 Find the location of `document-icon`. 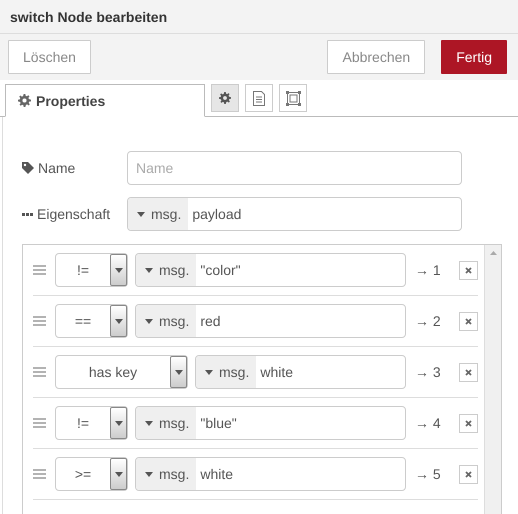

document-icon is located at coordinates (259, 98).